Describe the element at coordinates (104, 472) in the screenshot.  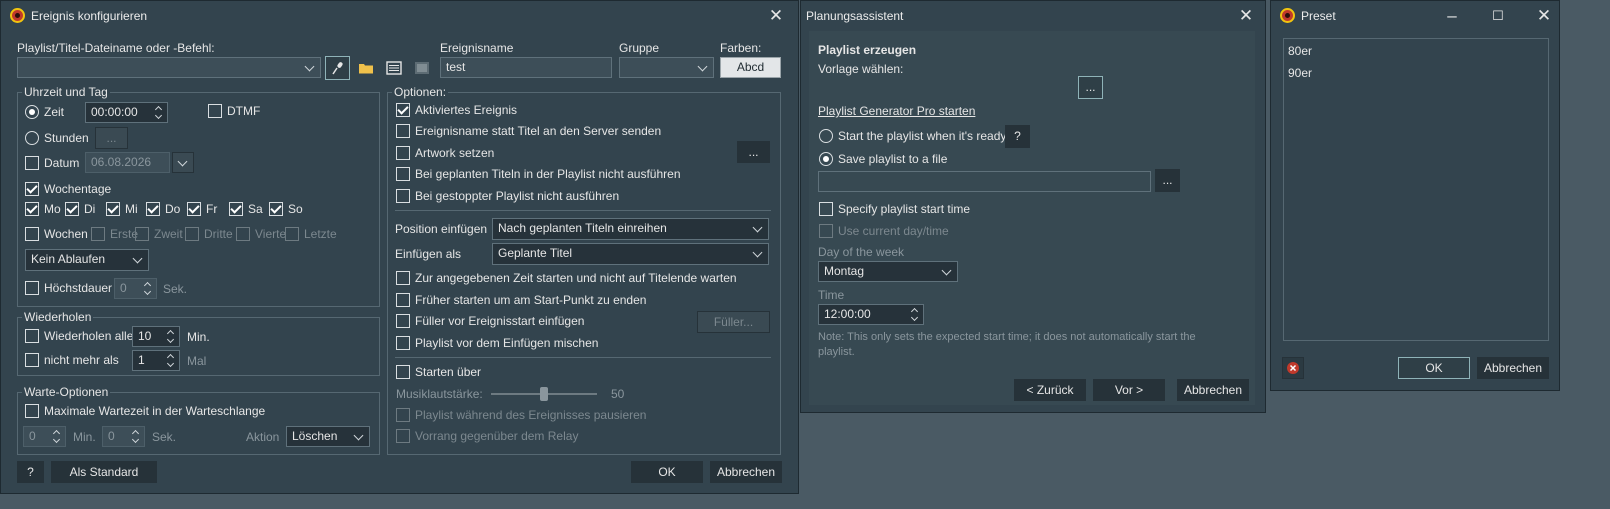
I see `set-default-button: Als Standard` at that location.